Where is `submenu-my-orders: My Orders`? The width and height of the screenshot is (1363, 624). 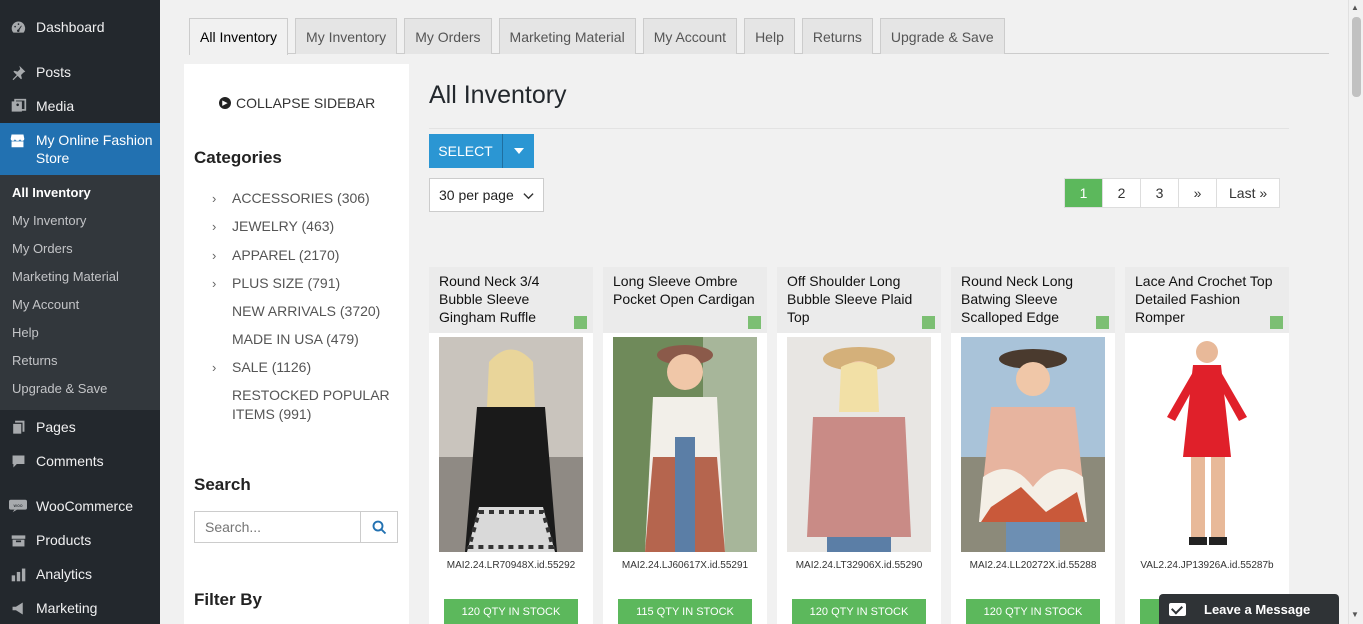
submenu-my-orders: My Orders is located at coordinates (80, 249).